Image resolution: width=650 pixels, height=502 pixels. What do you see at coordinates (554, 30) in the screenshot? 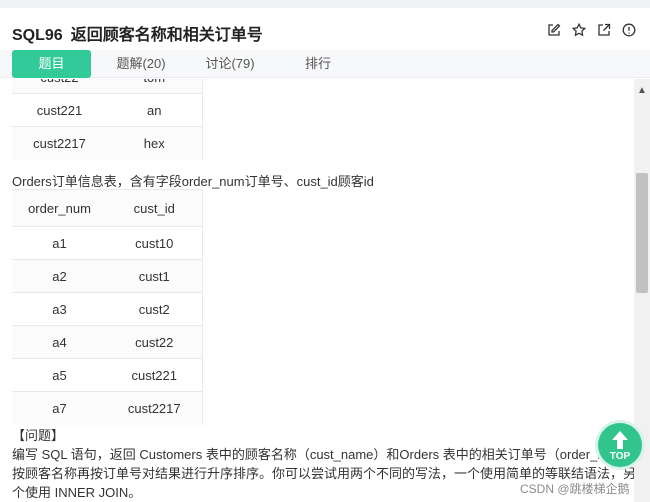
I see `edit-icon` at bounding box center [554, 30].